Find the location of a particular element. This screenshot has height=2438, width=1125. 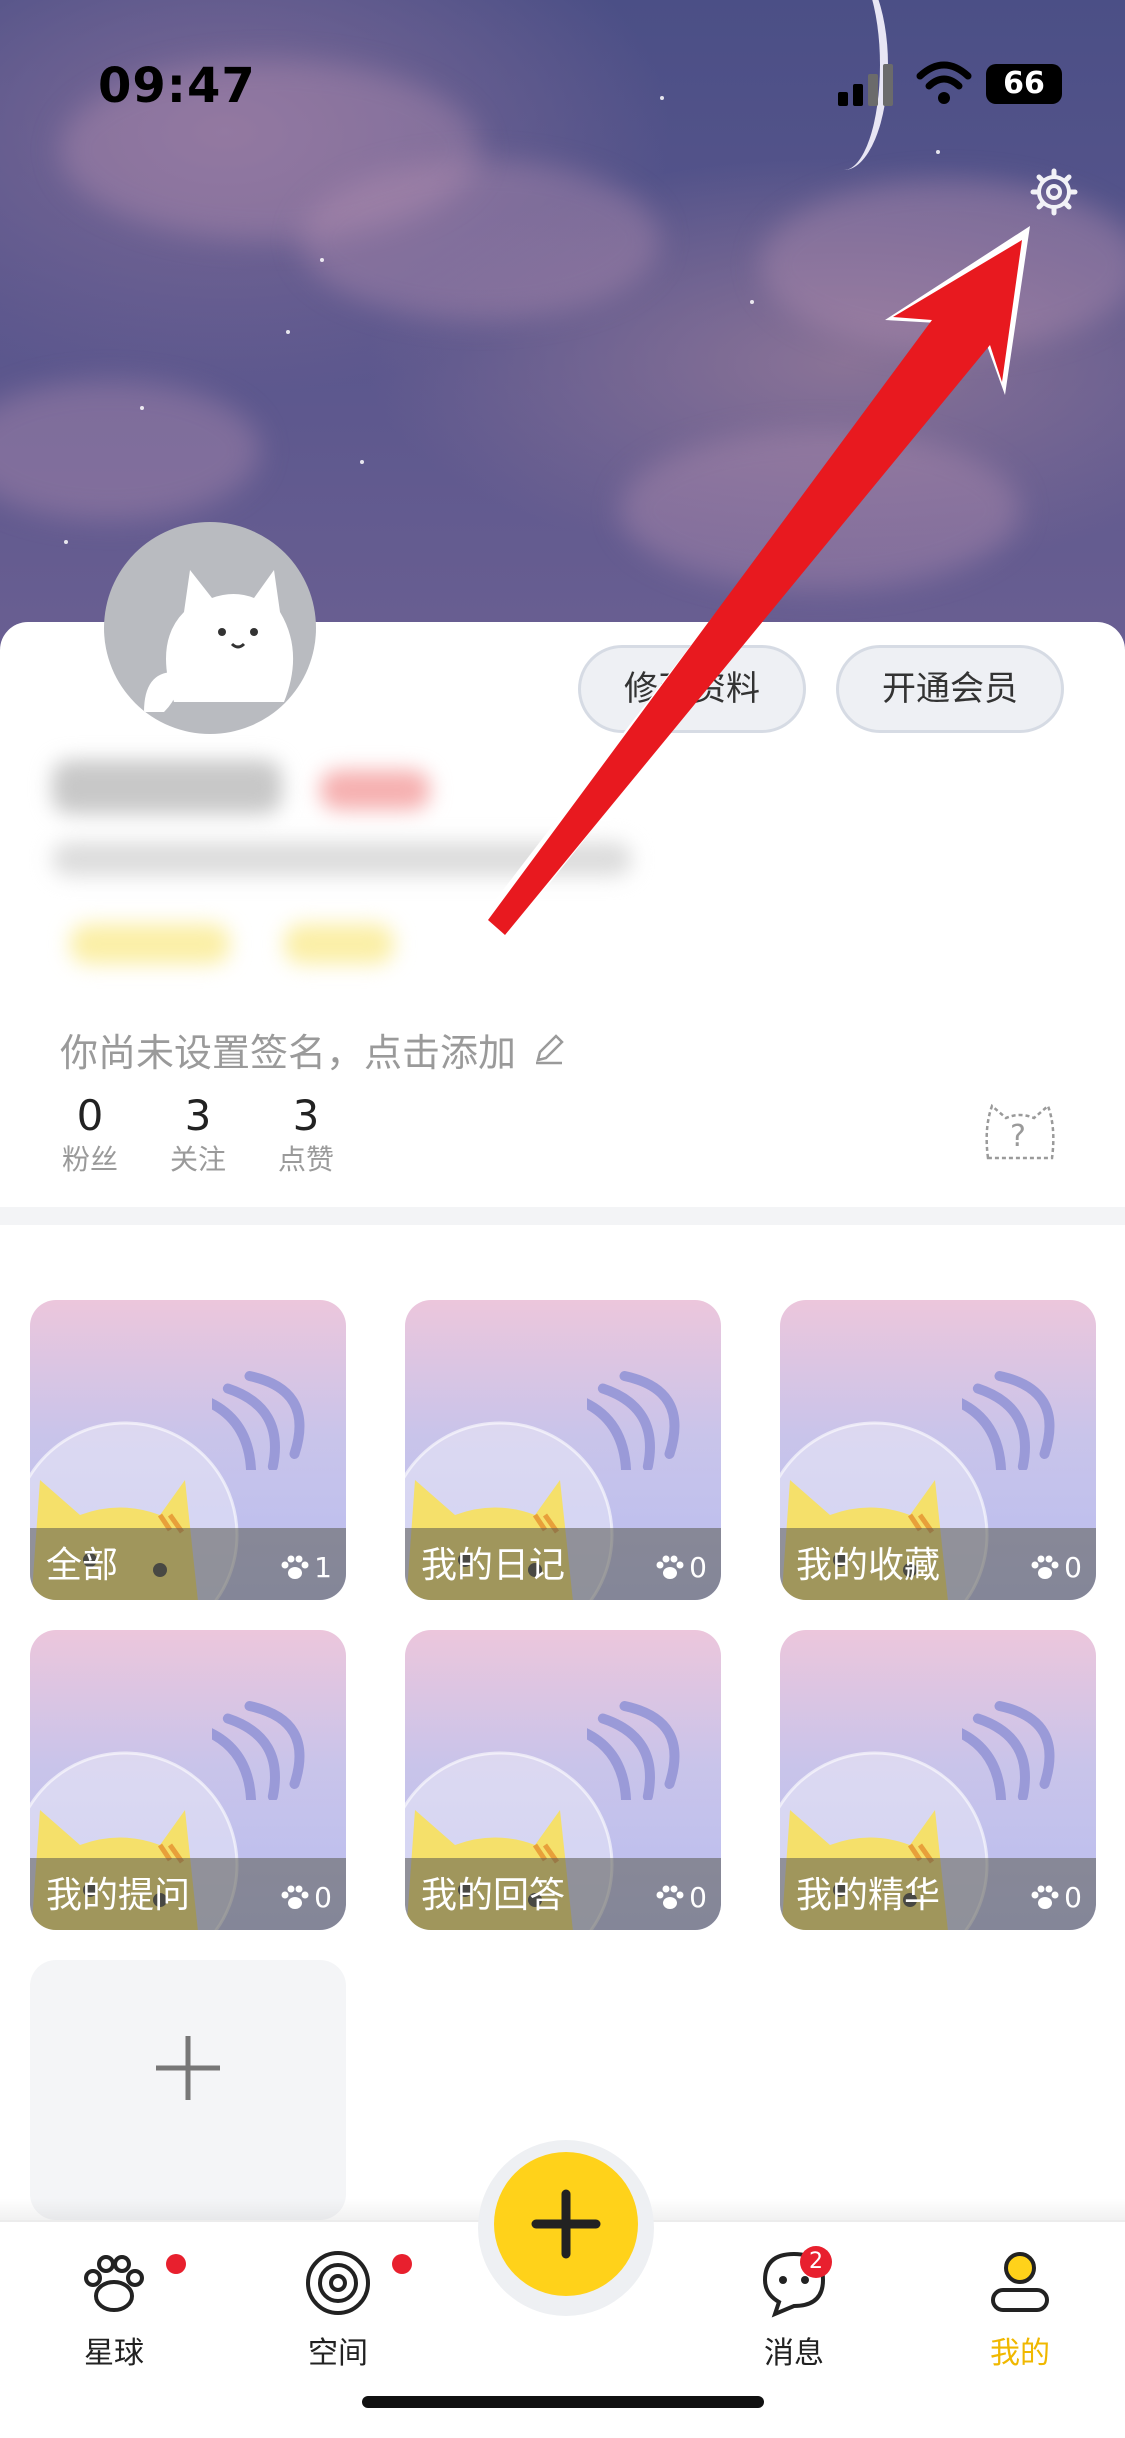

collection-tile: 我的收藏 0 is located at coordinates (938, 1450).